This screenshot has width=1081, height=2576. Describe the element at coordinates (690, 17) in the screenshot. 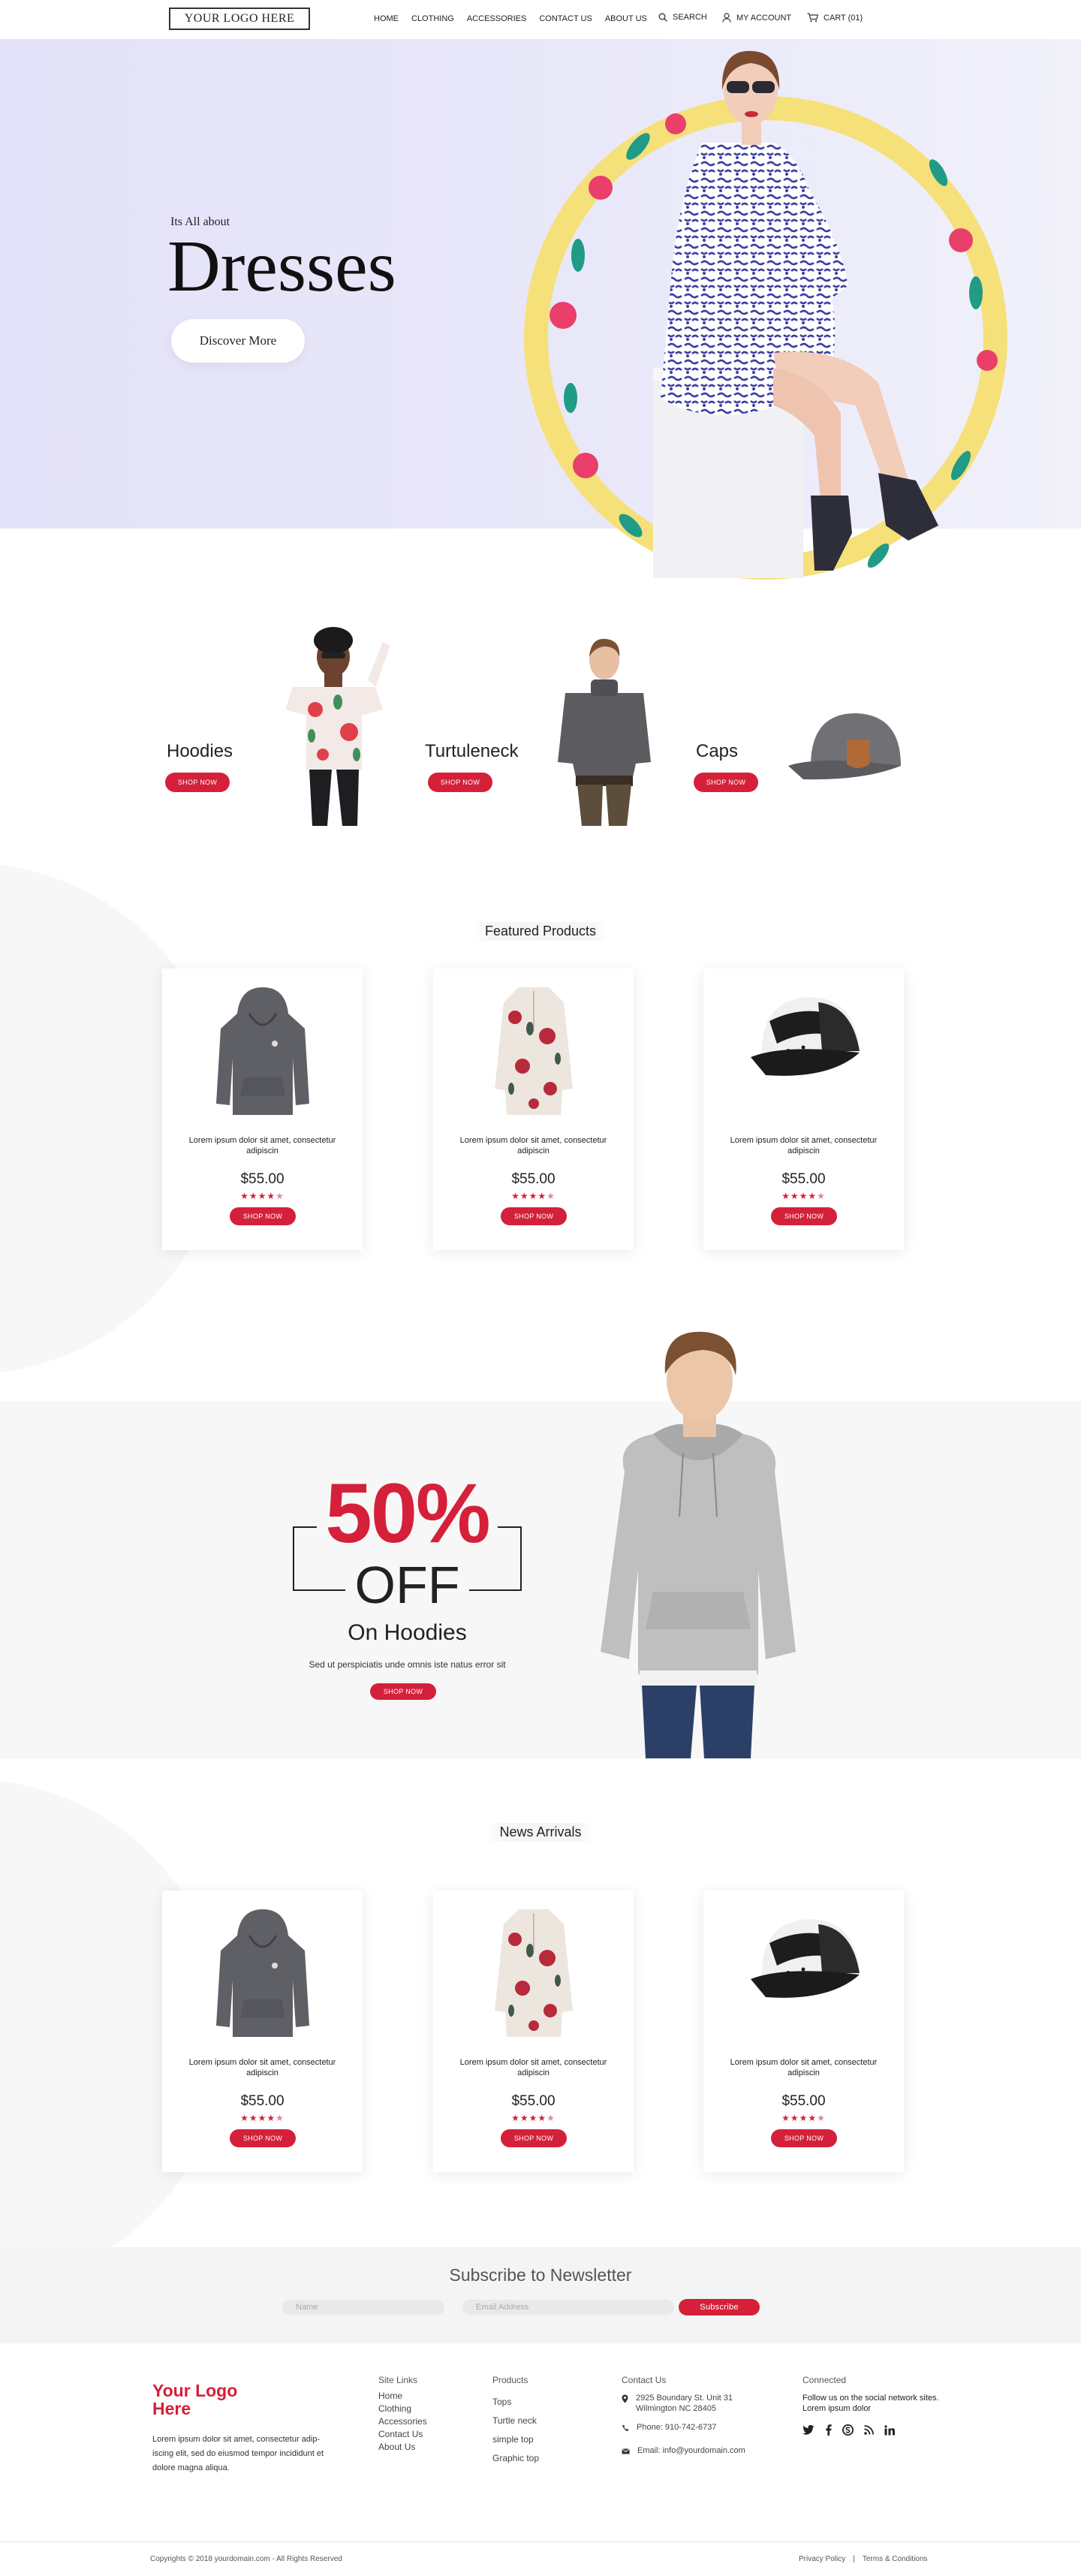

I see `search-label: SEARCH` at that location.